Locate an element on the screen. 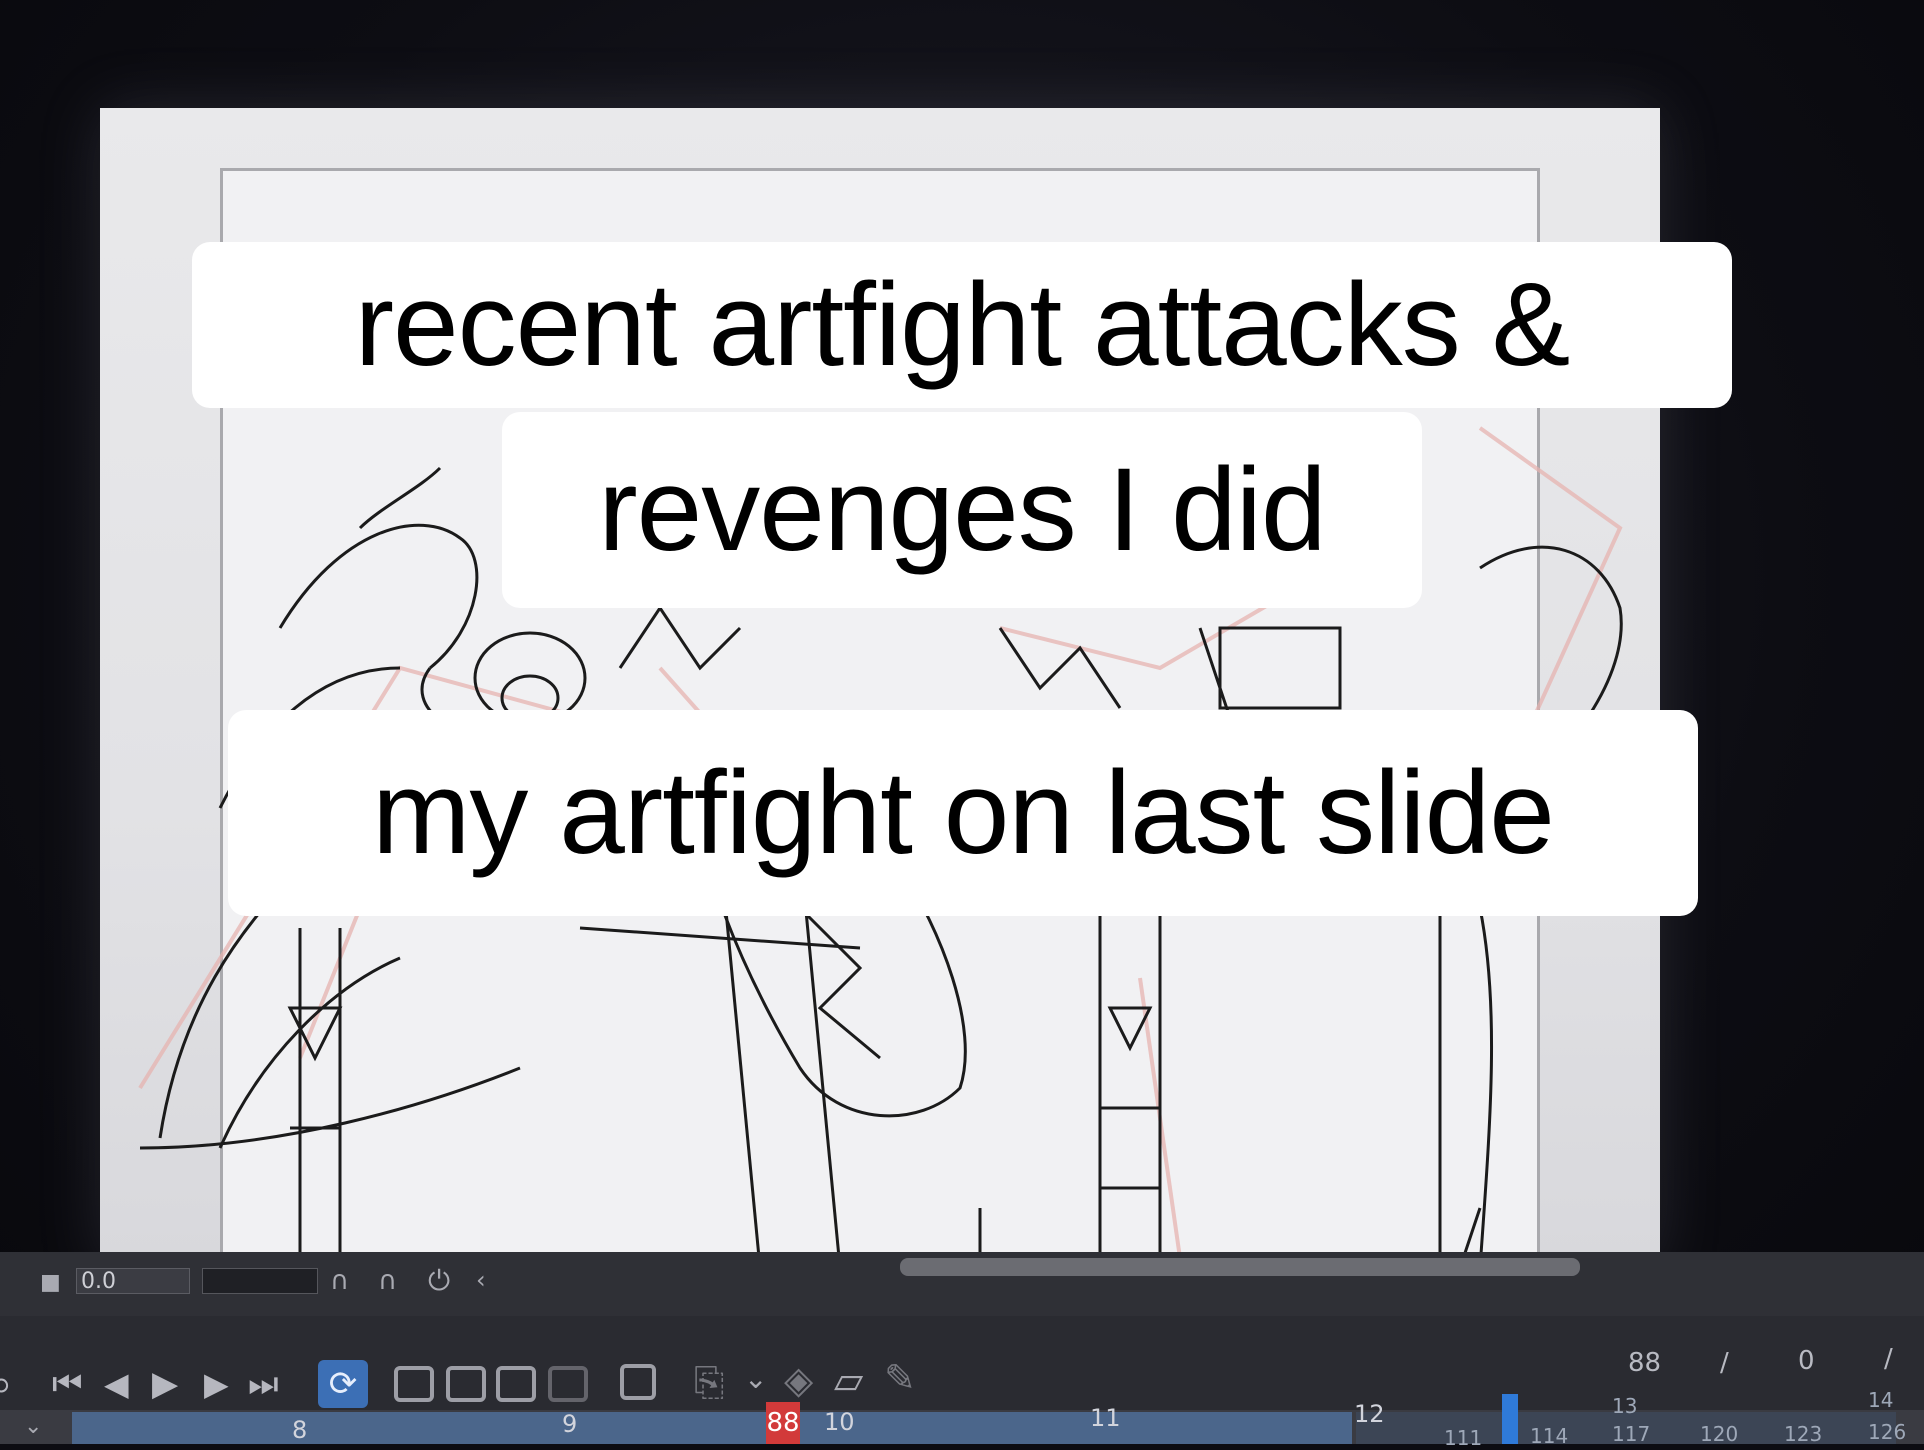  prev-frame-button: ◀ is located at coordinates (116, 1384).